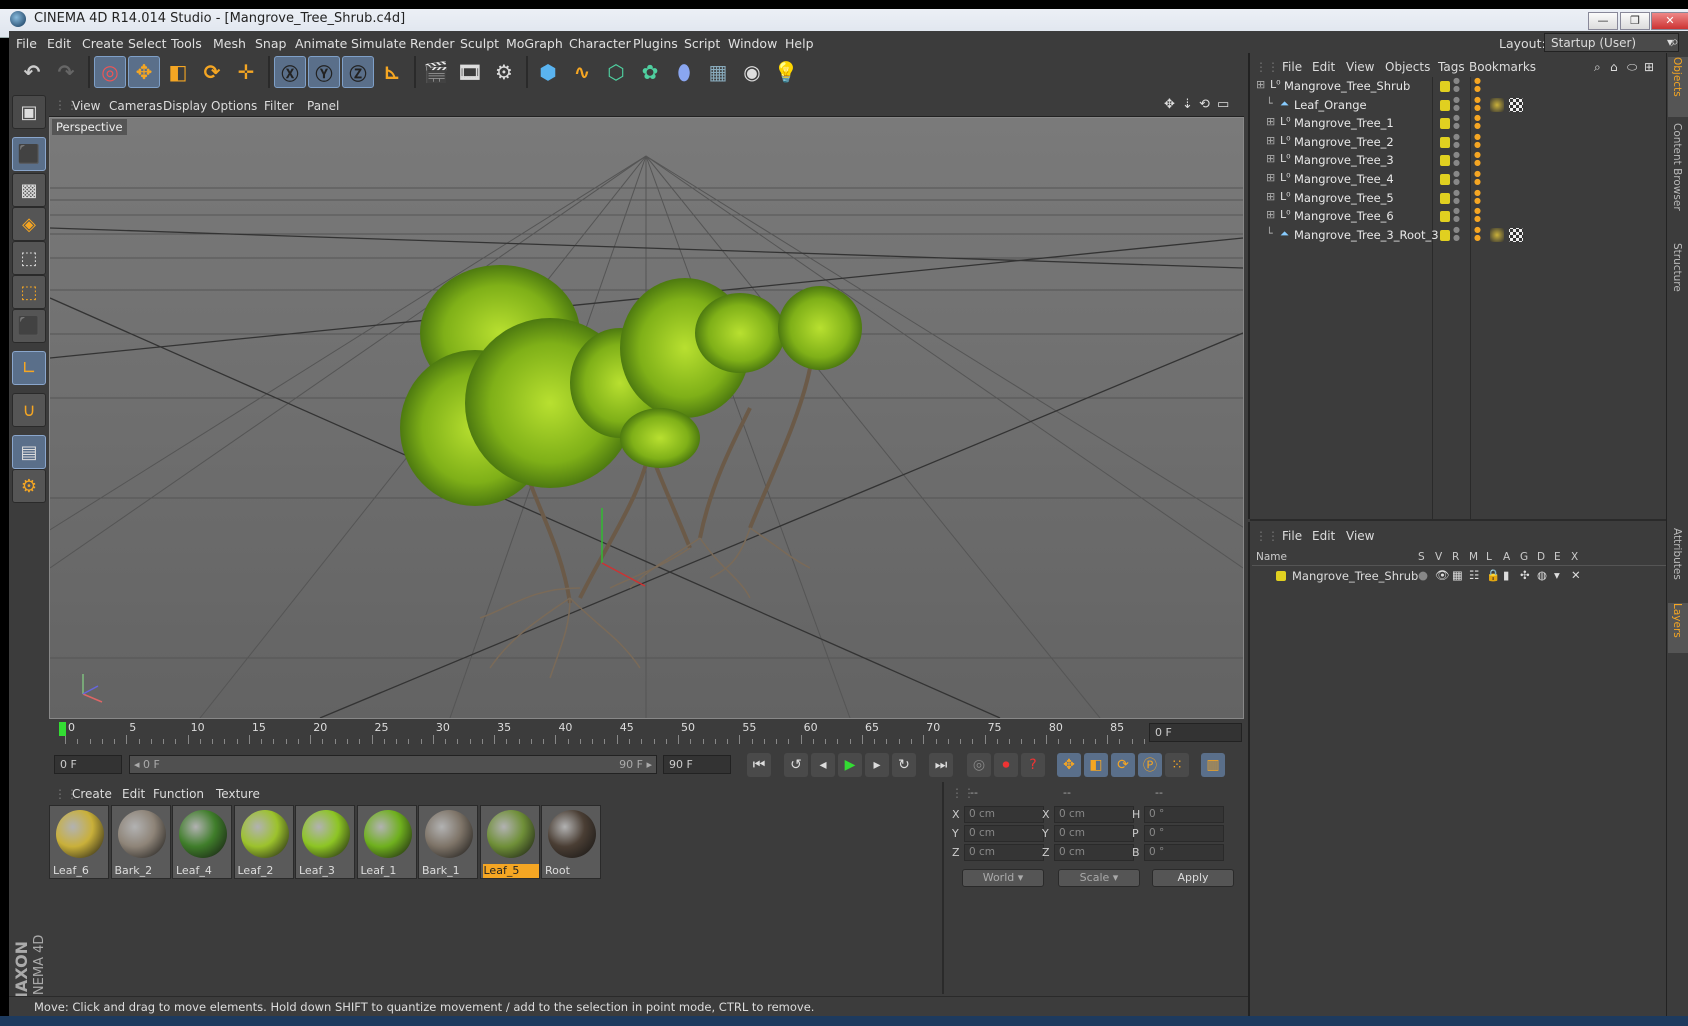 The height and width of the screenshot is (1026, 1688). I want to click on viewport-menu-panel: Panel, so click(323, 106).